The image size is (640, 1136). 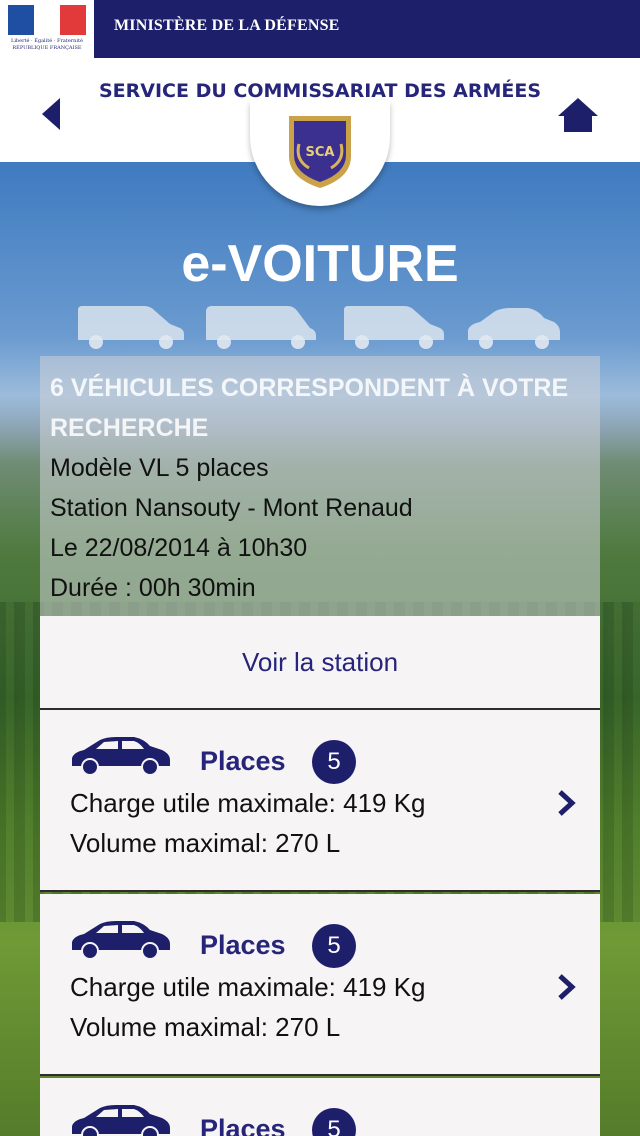 What do you see at coordinates (47, 41) in the screenshot?
I see `logo-motto: Liberté · Égalité · Fraternité` at bounding box center [47, 41].